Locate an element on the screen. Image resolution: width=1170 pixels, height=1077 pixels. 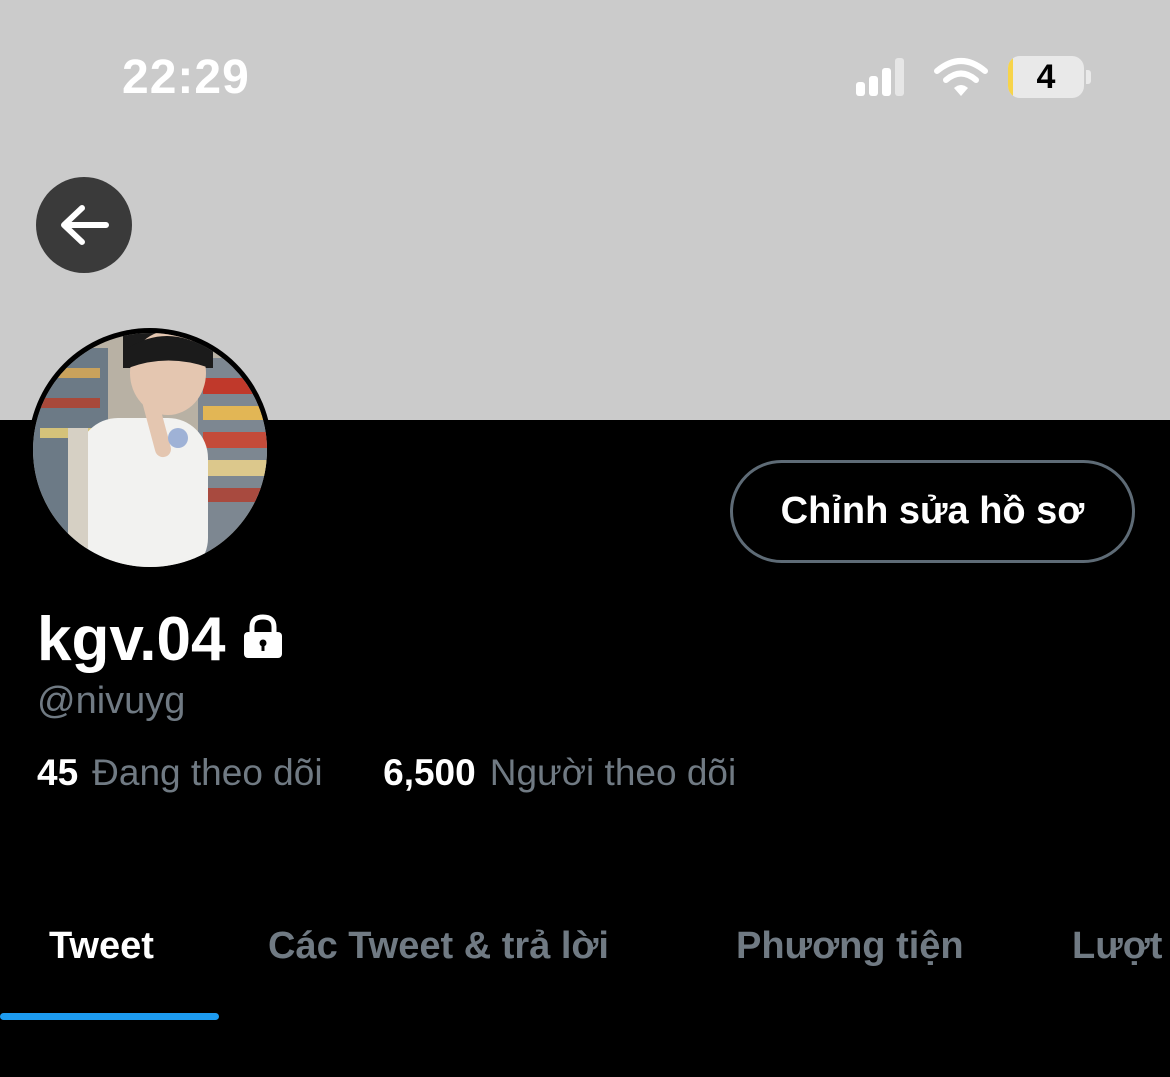
back-button is located at coordinates (84, 225).